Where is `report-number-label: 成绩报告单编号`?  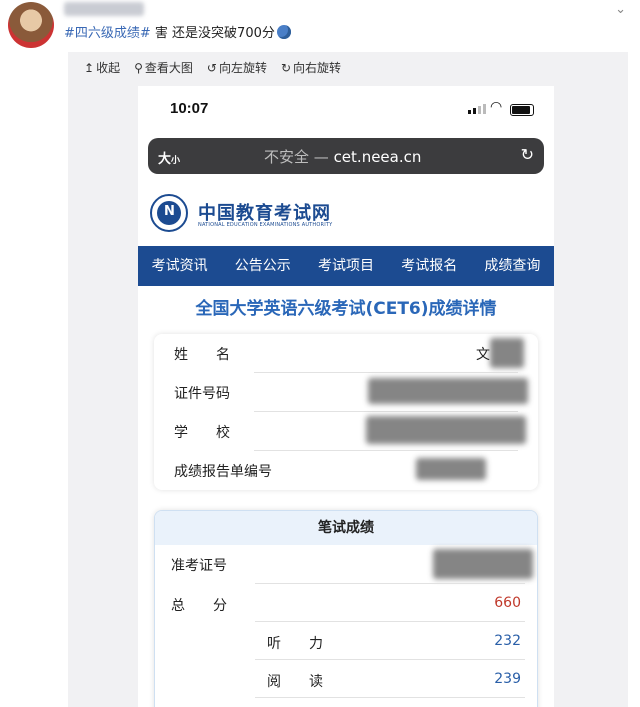 report-number-label: 成绩报告单编号 is located at coordinates (223, 472).